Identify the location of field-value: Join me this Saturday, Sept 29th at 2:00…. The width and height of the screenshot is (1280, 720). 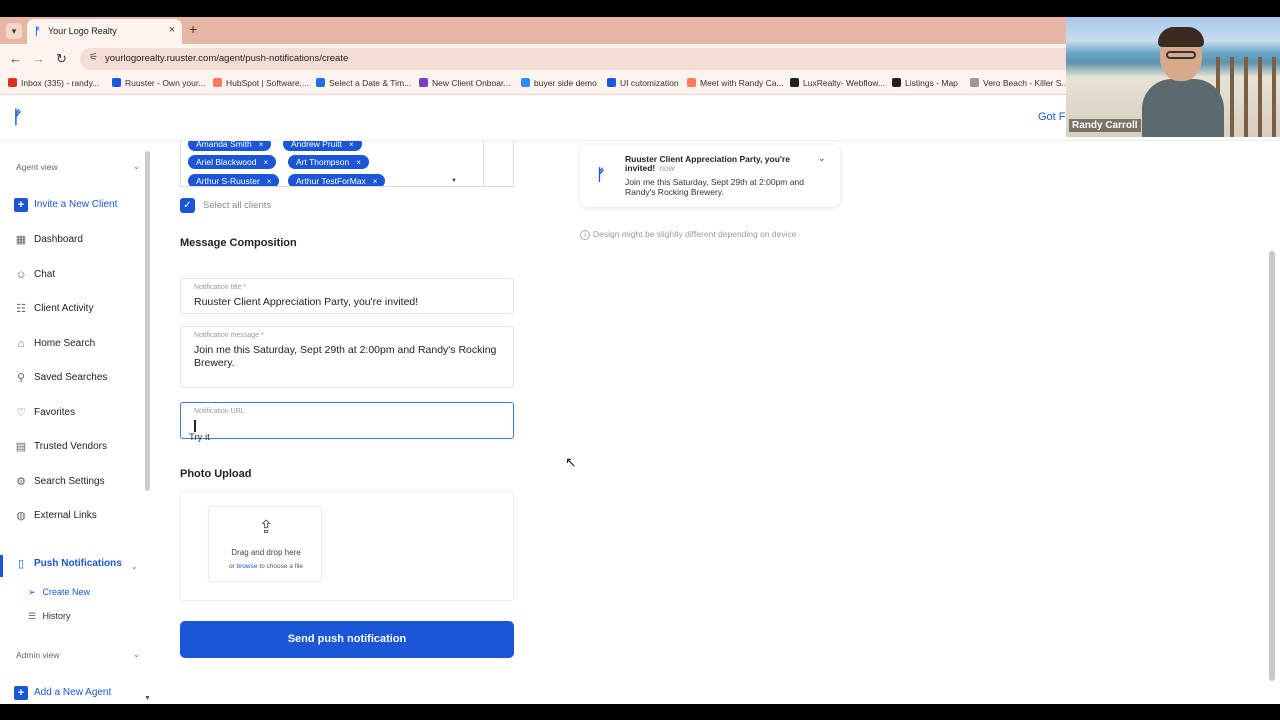
(349, 357).